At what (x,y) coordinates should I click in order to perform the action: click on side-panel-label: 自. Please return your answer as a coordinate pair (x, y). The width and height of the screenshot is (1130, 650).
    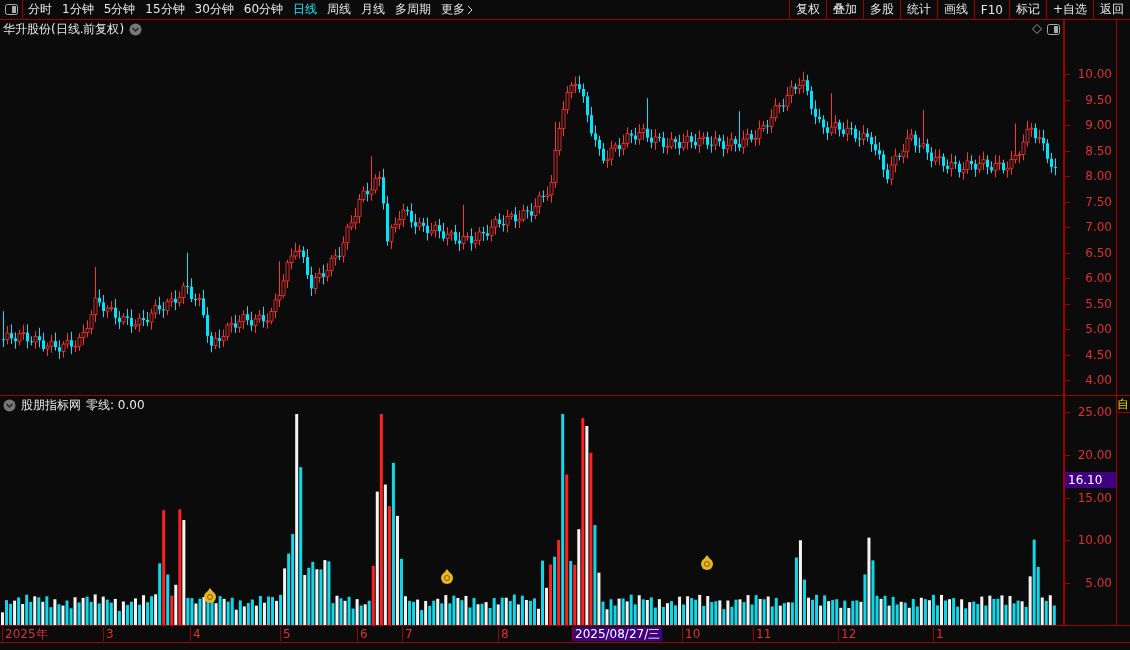
    Looking at the image, I should click on (1123, 404).